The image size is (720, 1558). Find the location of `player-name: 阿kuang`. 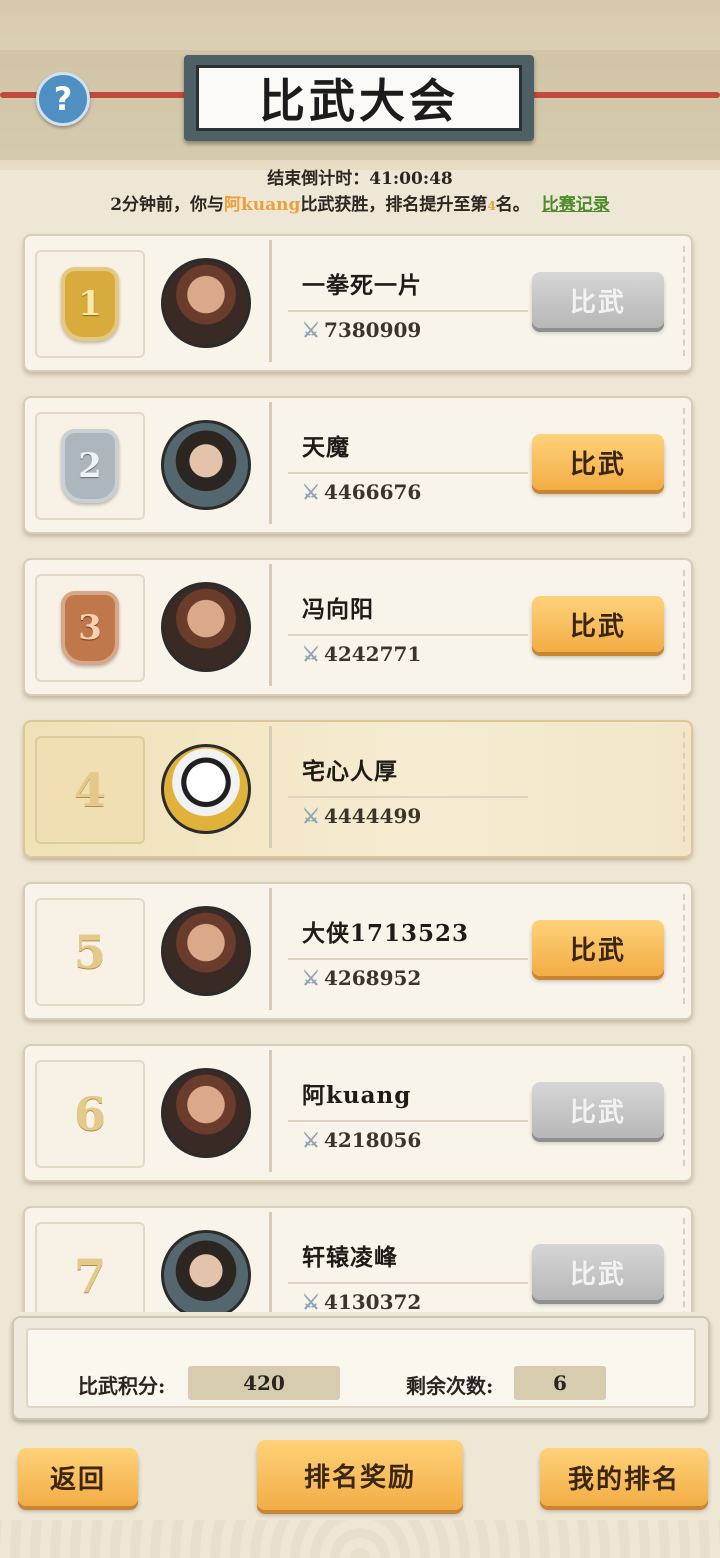

player-name: 阿kuang is located at coordinates (357, 1095).